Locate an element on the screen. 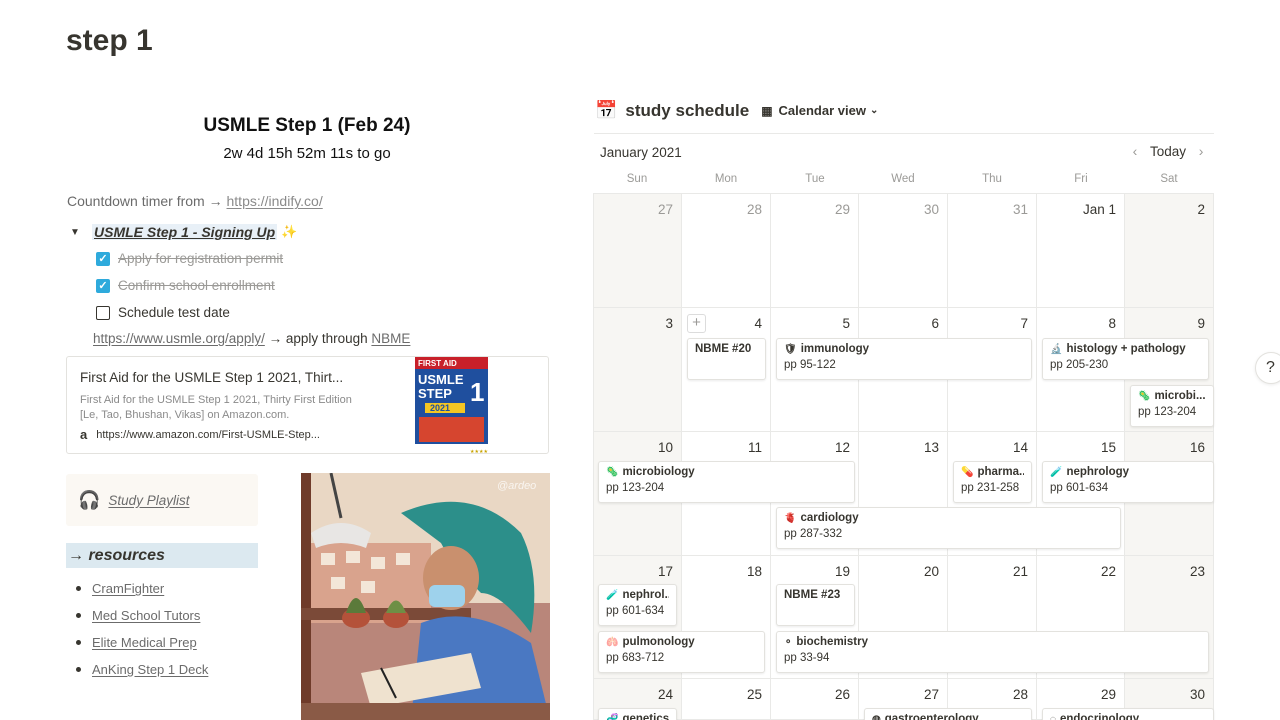 Image resolution: width=1280 pixels, height=720 pixels. countdown-source-prefix: Countdown timer from → is located at coordinates (147, 201).